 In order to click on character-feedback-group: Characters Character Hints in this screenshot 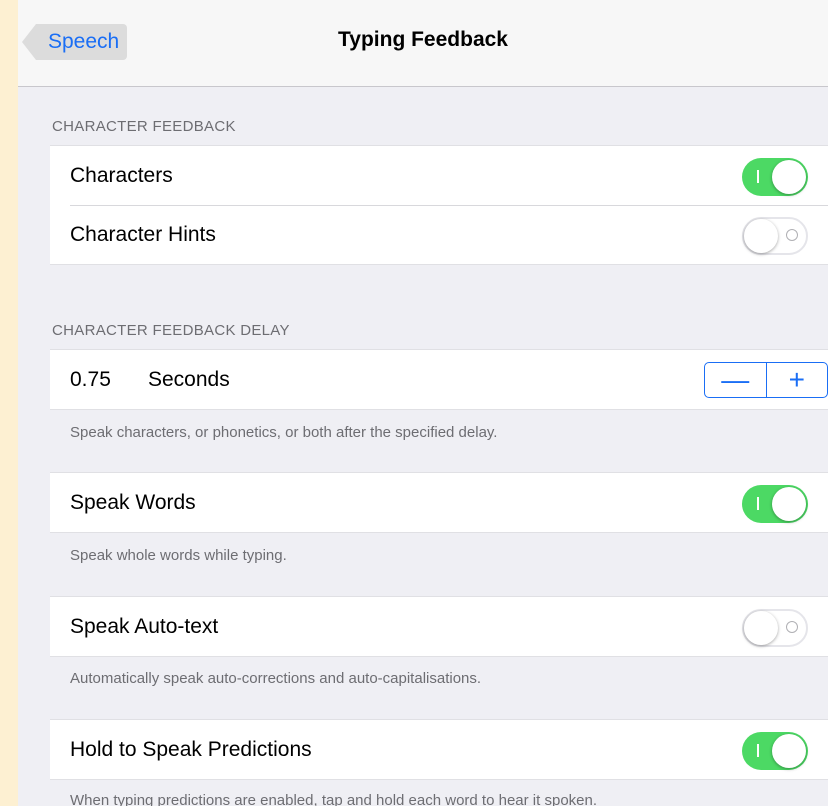, I will do `click(439, 205)`.